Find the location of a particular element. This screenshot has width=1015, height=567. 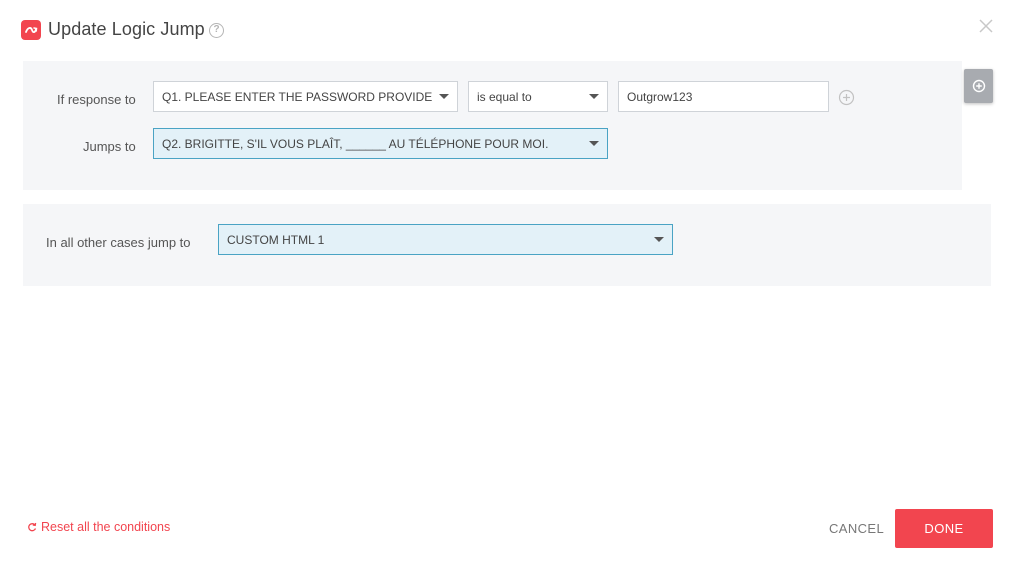

add-condition-group-button is located at coordinates (978, 86).